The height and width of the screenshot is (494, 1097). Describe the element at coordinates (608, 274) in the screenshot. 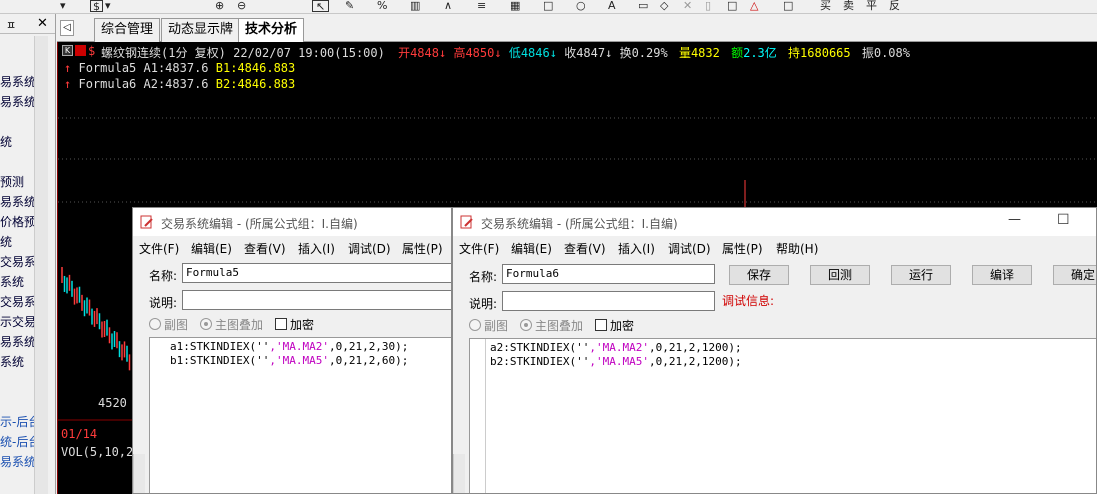

I see `name-input: Formula6` at that location.